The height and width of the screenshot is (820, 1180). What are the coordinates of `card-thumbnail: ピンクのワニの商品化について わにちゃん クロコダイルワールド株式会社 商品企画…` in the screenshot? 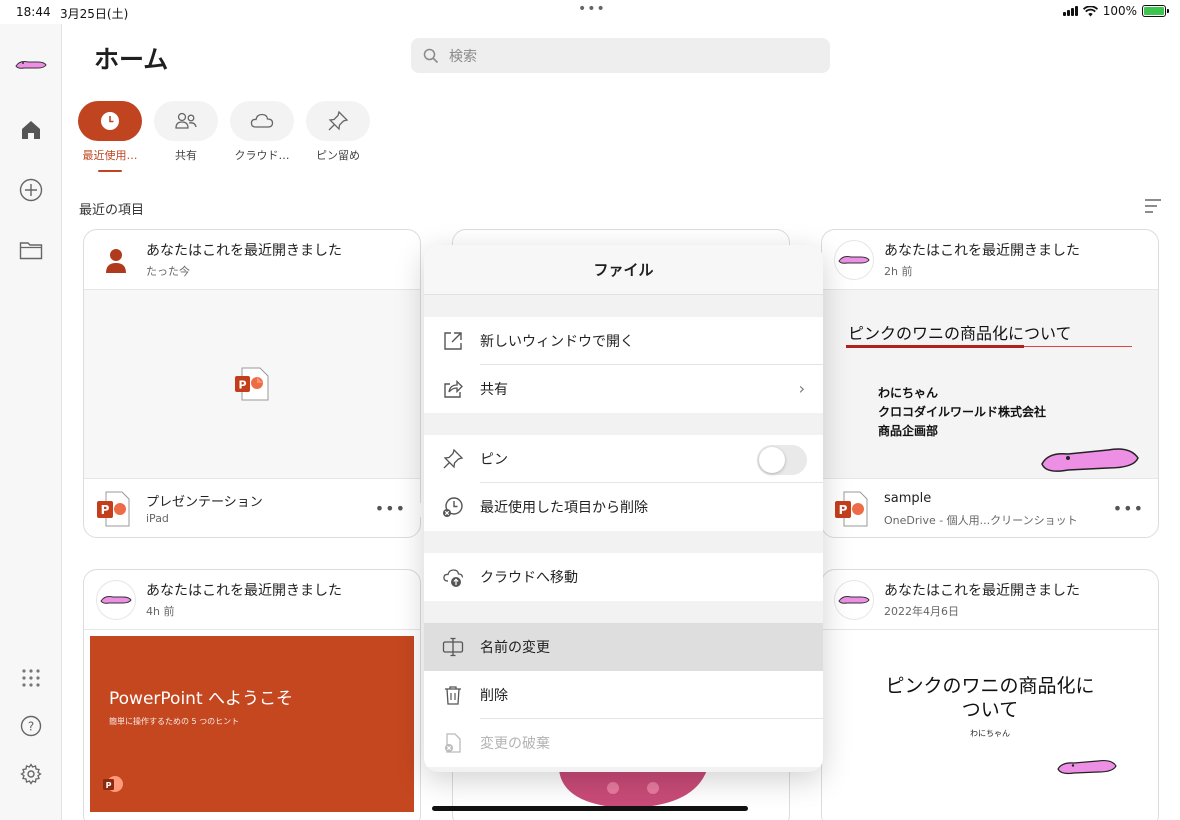 It's located at (990, 384).